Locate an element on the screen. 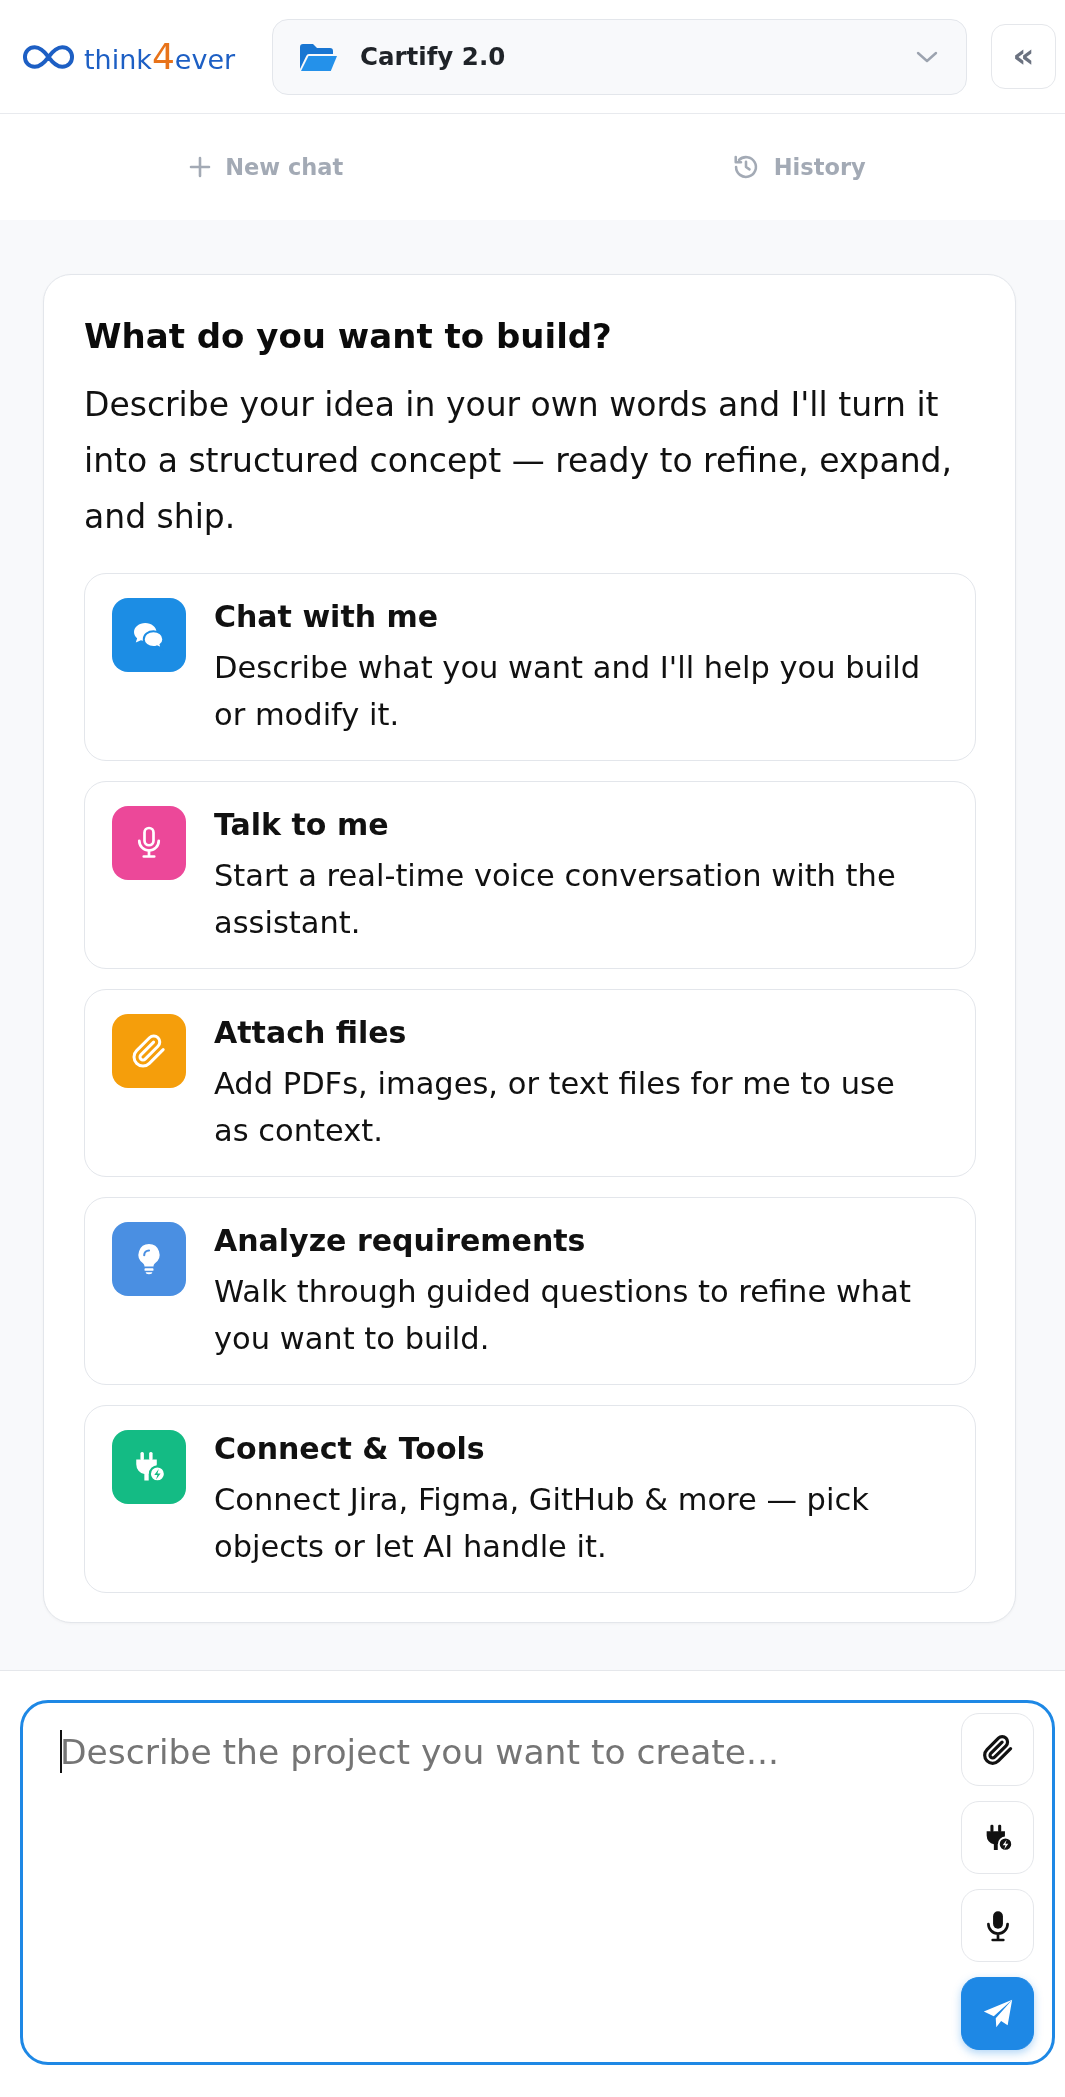 The image size is (1065, 2097). option-title: Analyze requirements is located at coordinates (400, 1241).